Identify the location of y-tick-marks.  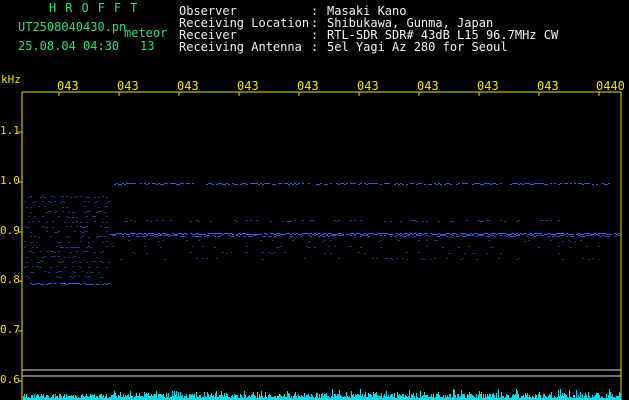
(20, 256).